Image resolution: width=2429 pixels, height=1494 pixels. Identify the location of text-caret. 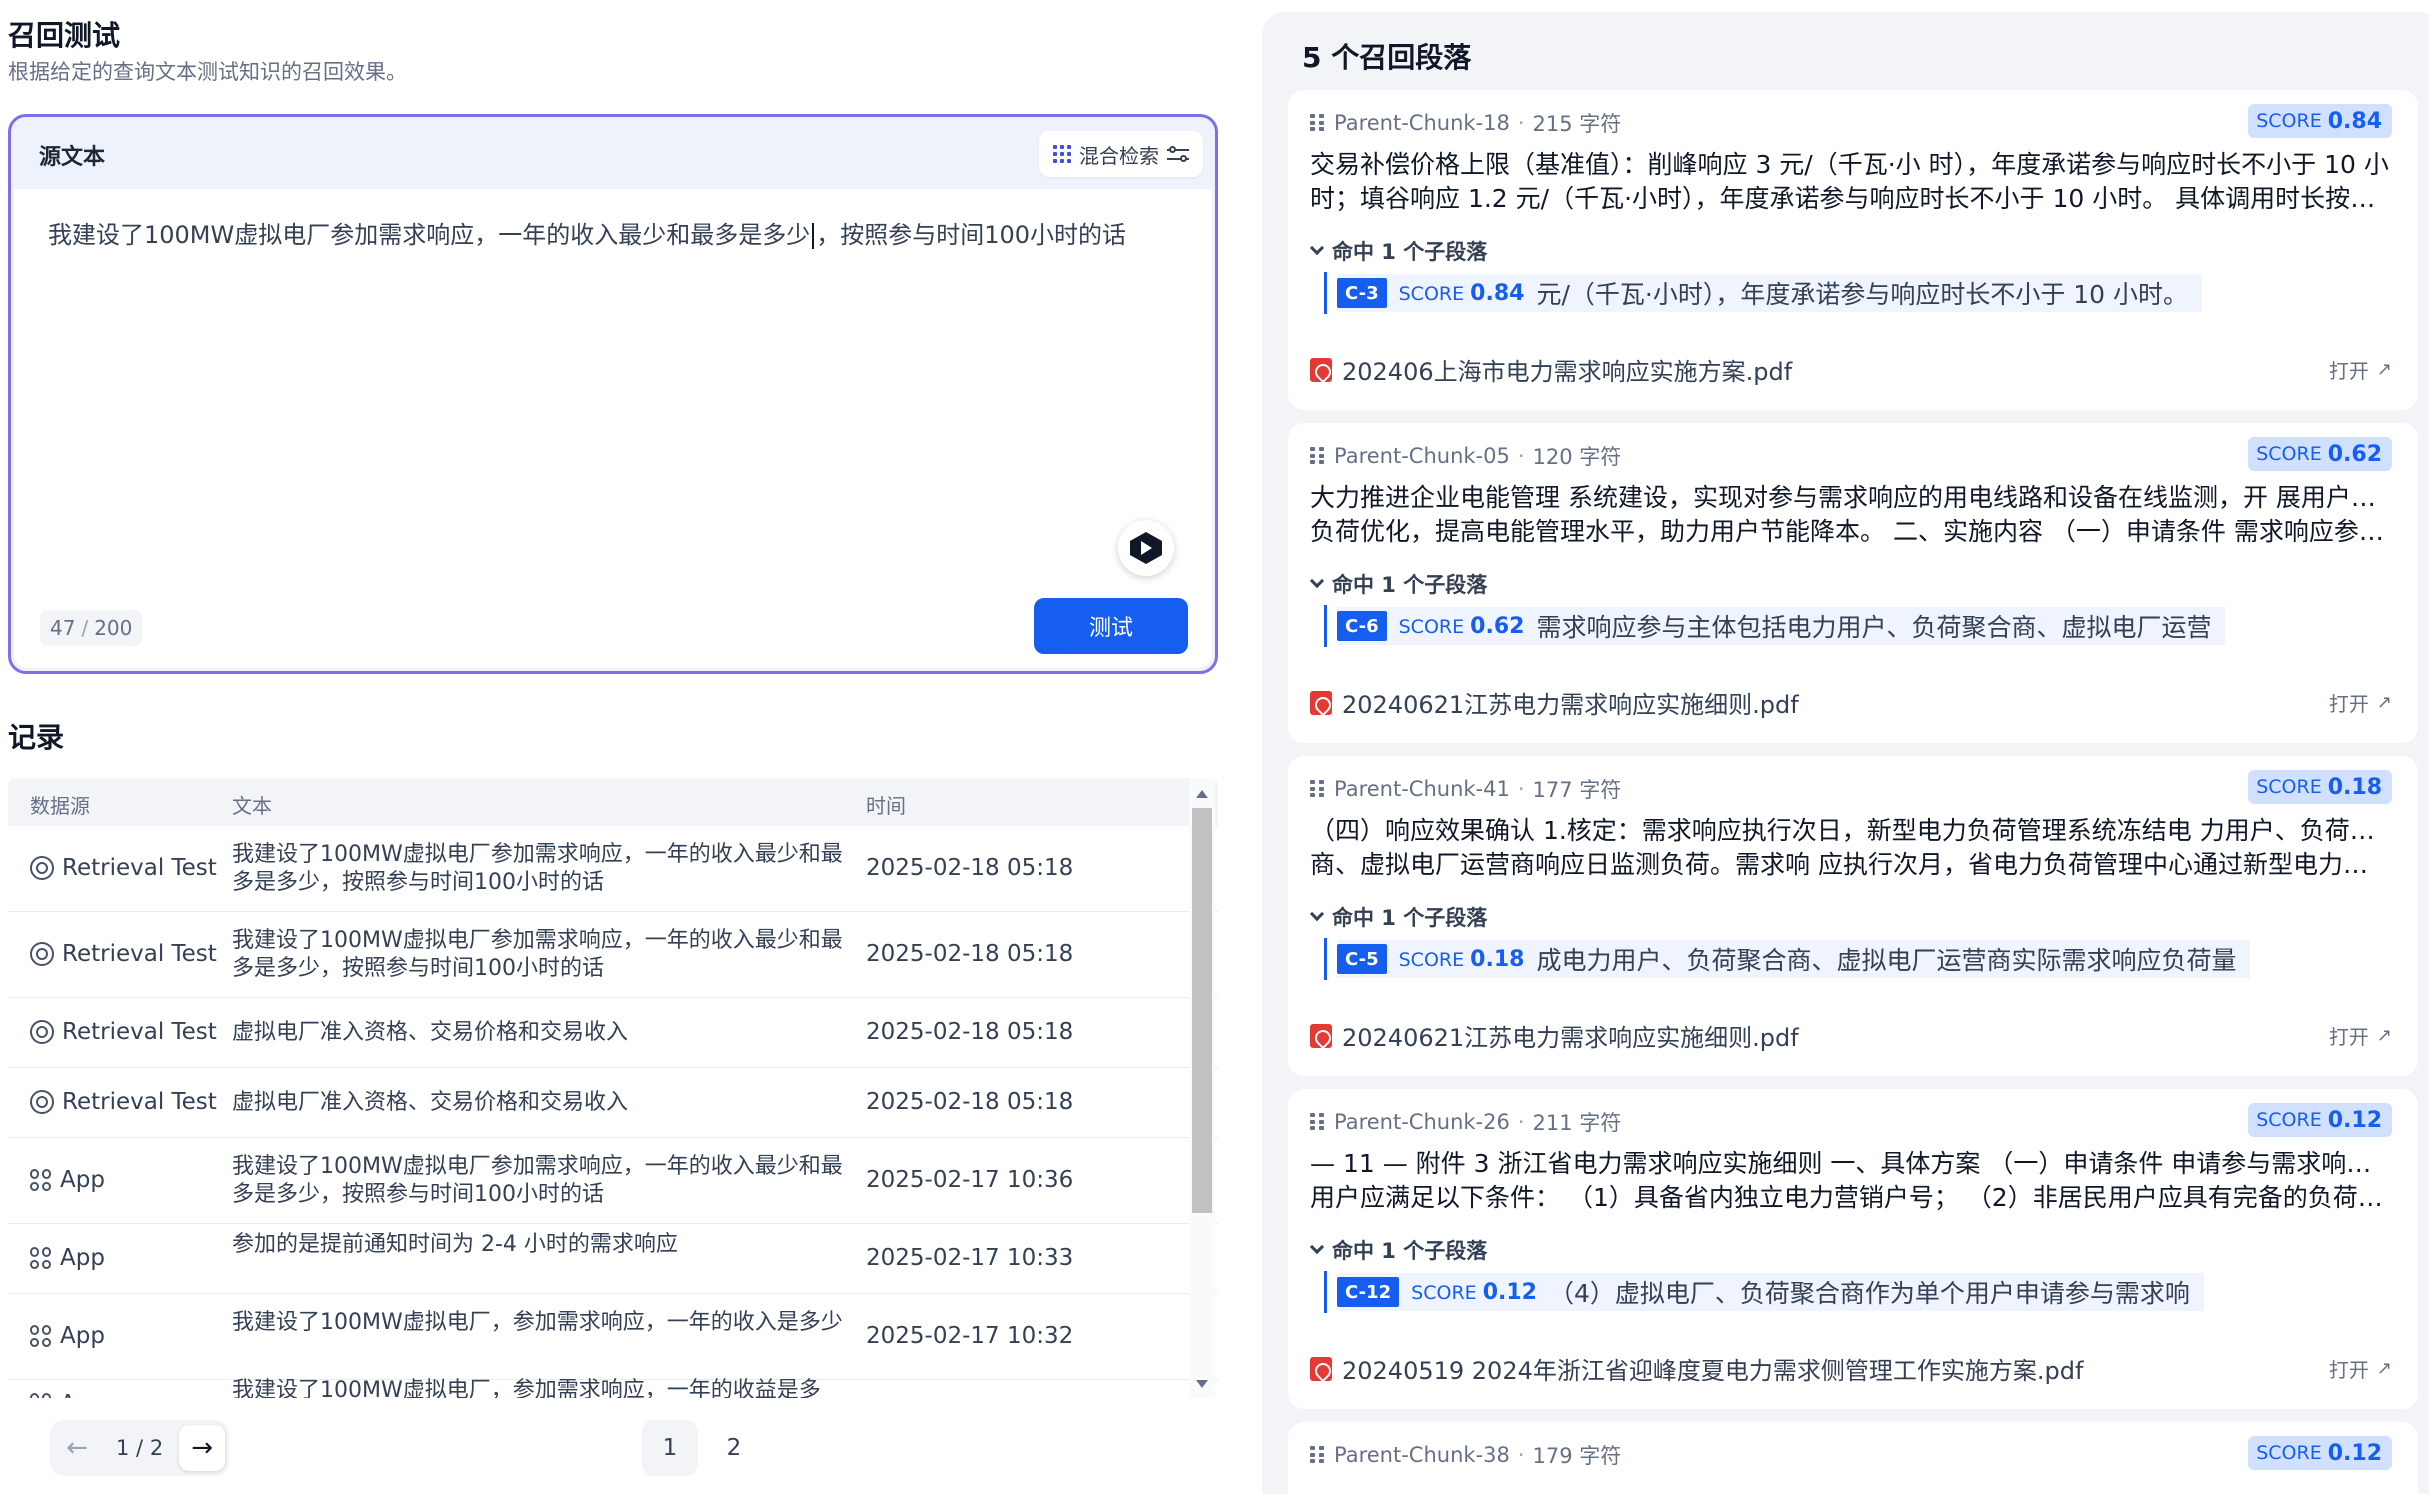
(813, 236).